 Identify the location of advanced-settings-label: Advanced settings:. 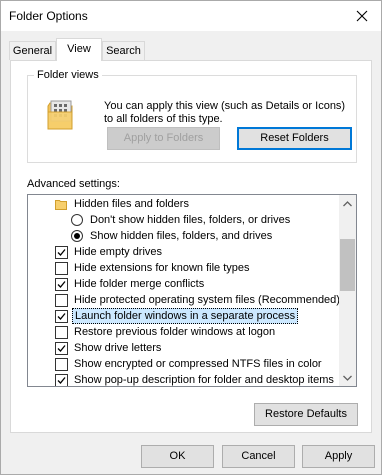
(73, 184).